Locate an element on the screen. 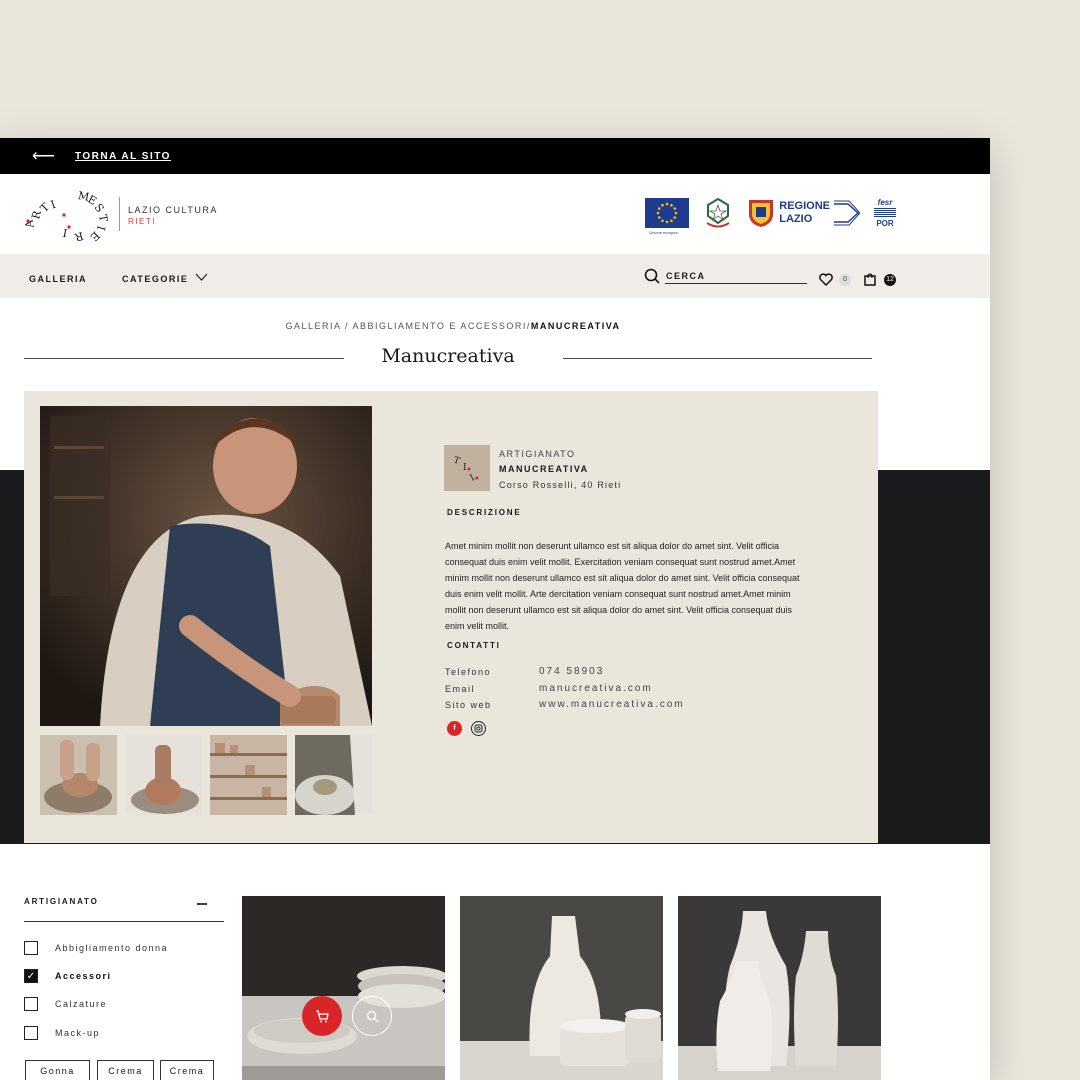 The image size is (1080, 1080). email-value: manucreativa.com is located at coordinates (596, 688).